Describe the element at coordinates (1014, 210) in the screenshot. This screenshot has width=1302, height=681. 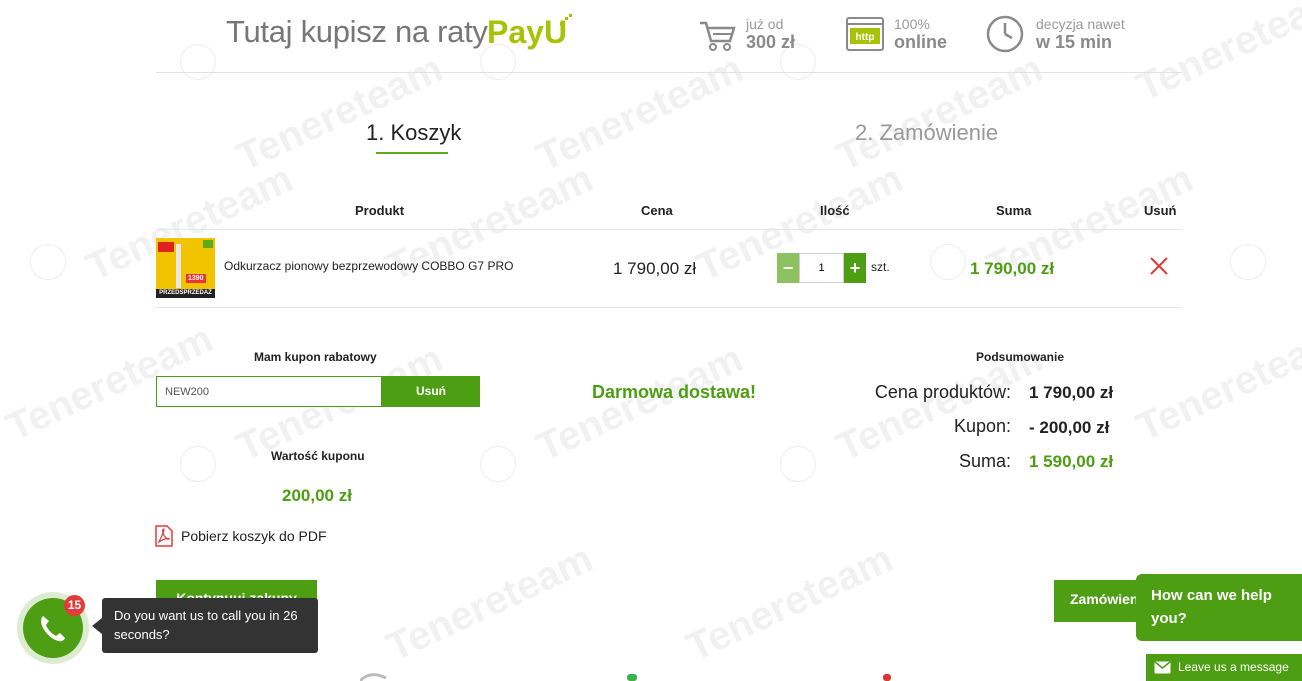
I see `column-header-sum: Suma` at that location.